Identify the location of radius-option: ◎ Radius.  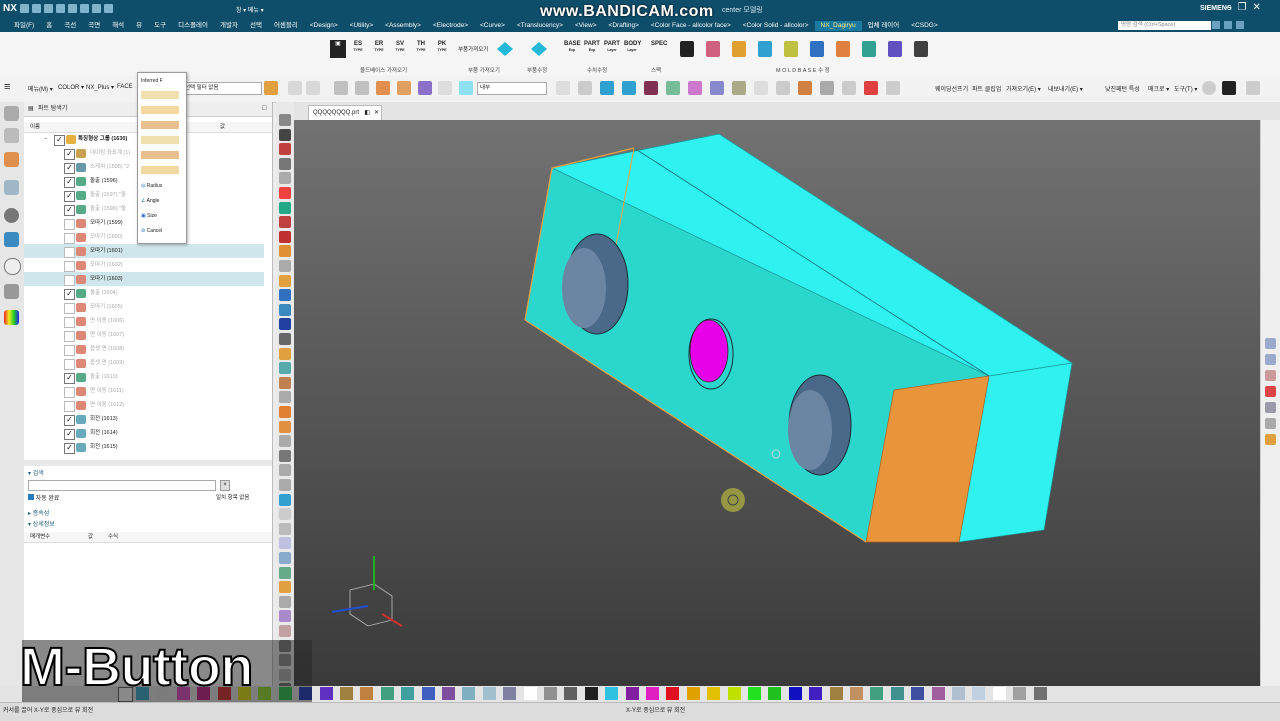
(161, 186).